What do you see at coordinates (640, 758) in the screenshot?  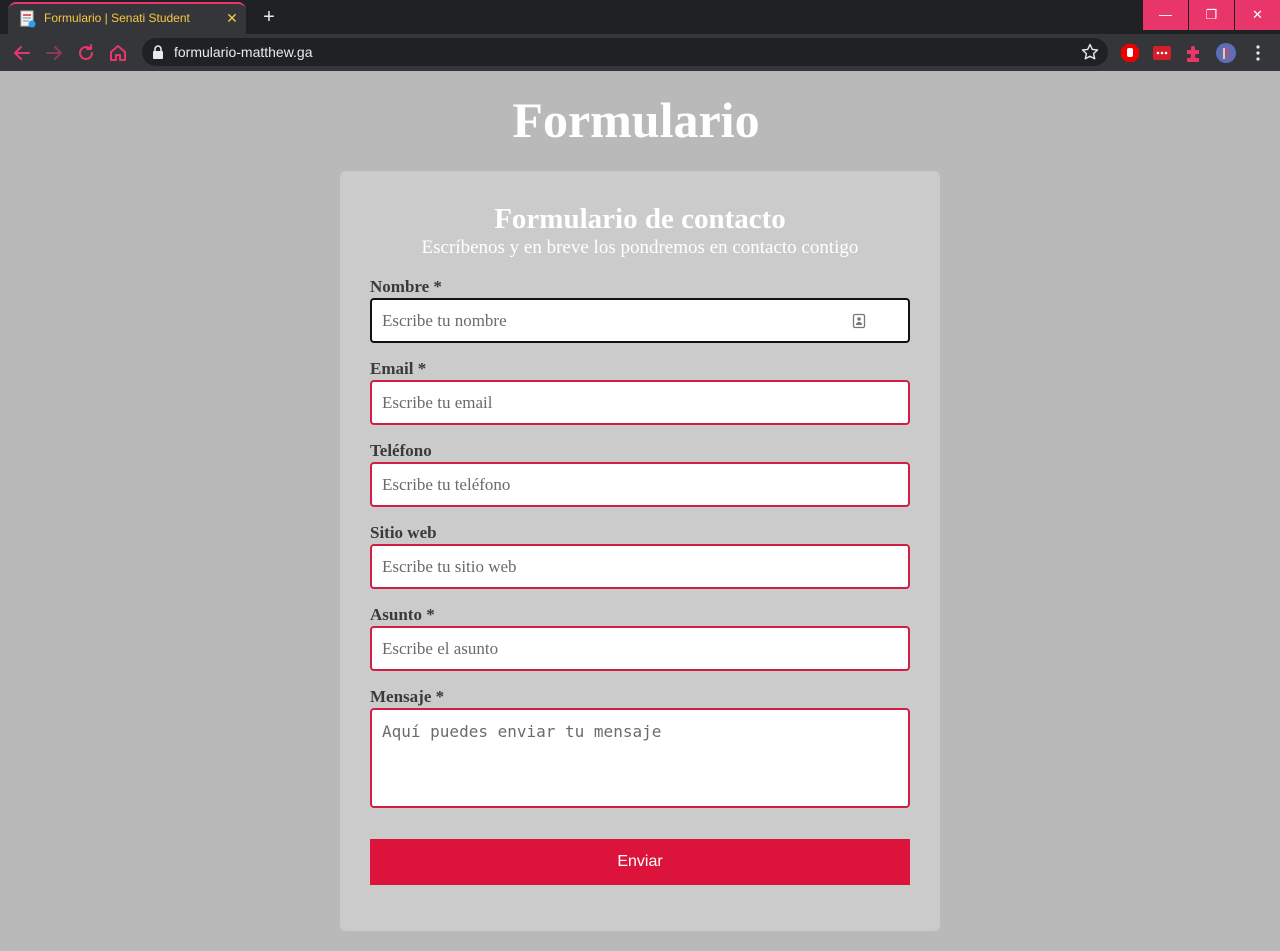 I see `message-textarea` at bounding box center [640, 758].